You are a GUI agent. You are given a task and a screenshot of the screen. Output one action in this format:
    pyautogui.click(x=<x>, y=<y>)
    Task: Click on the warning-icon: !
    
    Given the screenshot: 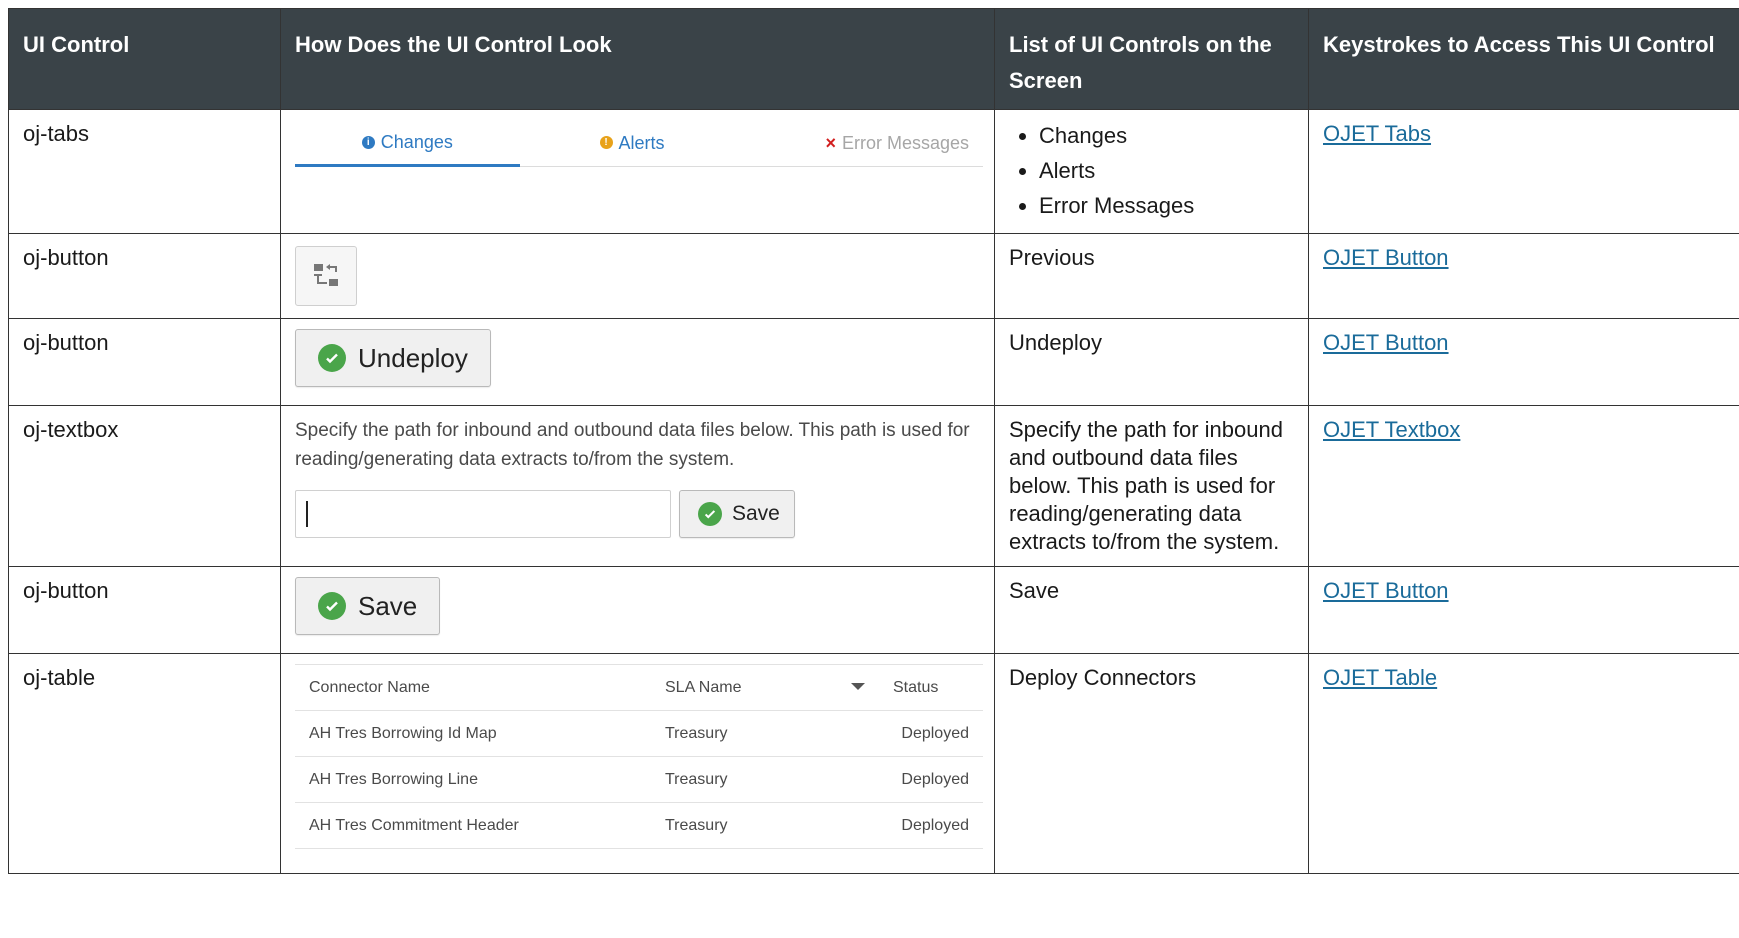 What is the action you would take?
    pyautogui.click(x=606, y=143)
    